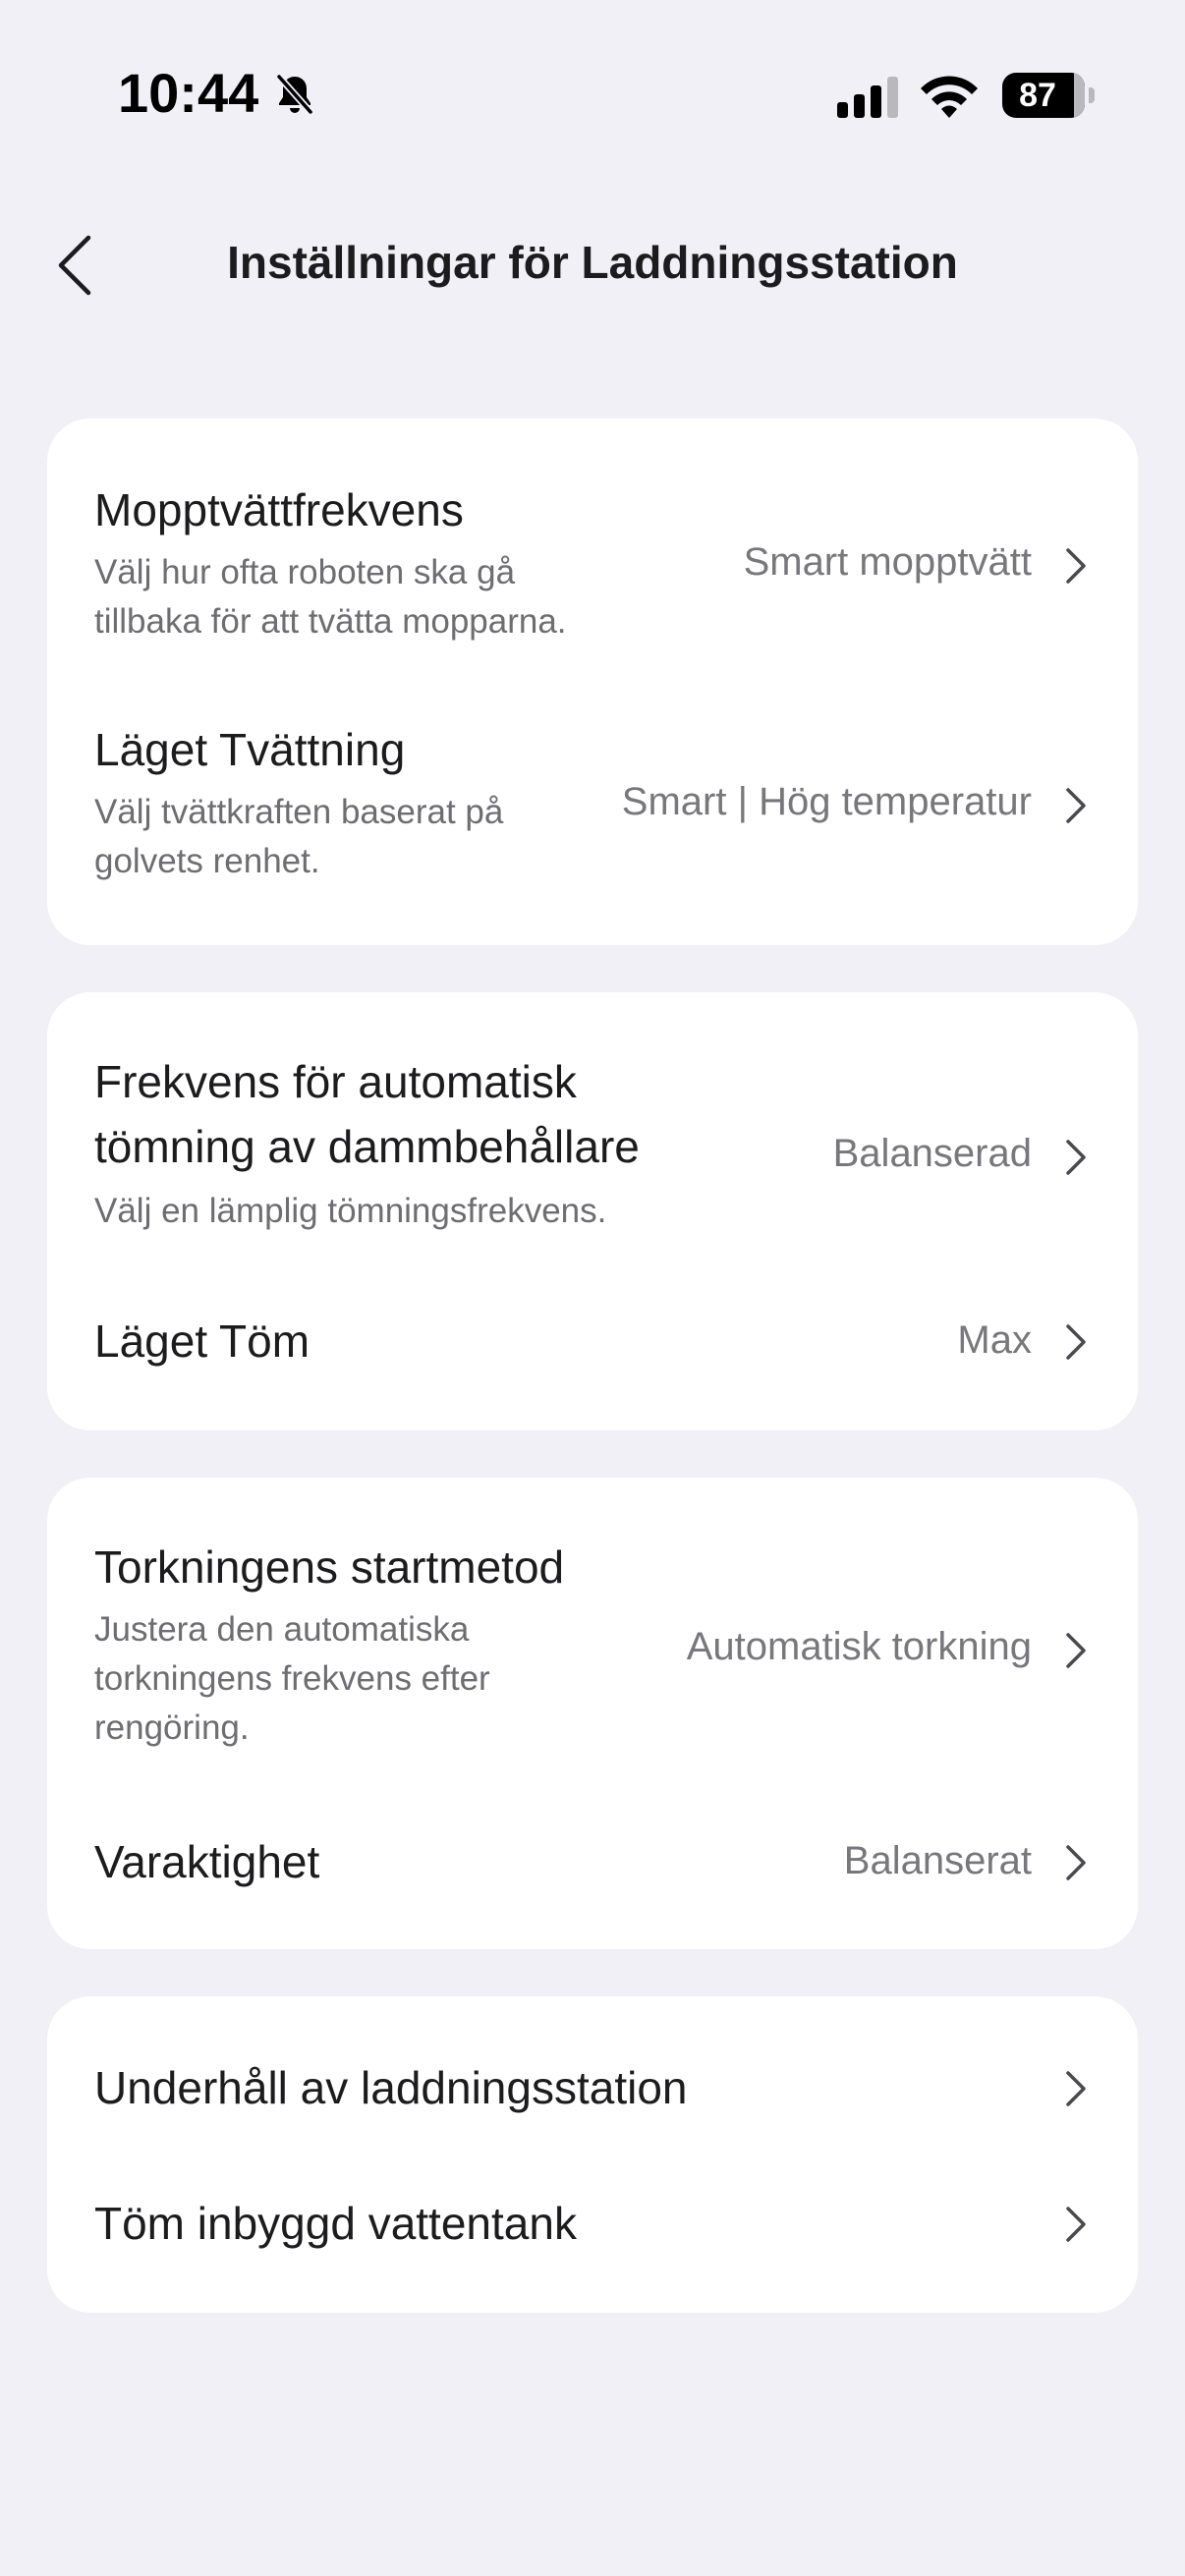  Describe the element at coordinates (938, 1860) in the screenshot. I see `row-value: Balanserat` at that location.